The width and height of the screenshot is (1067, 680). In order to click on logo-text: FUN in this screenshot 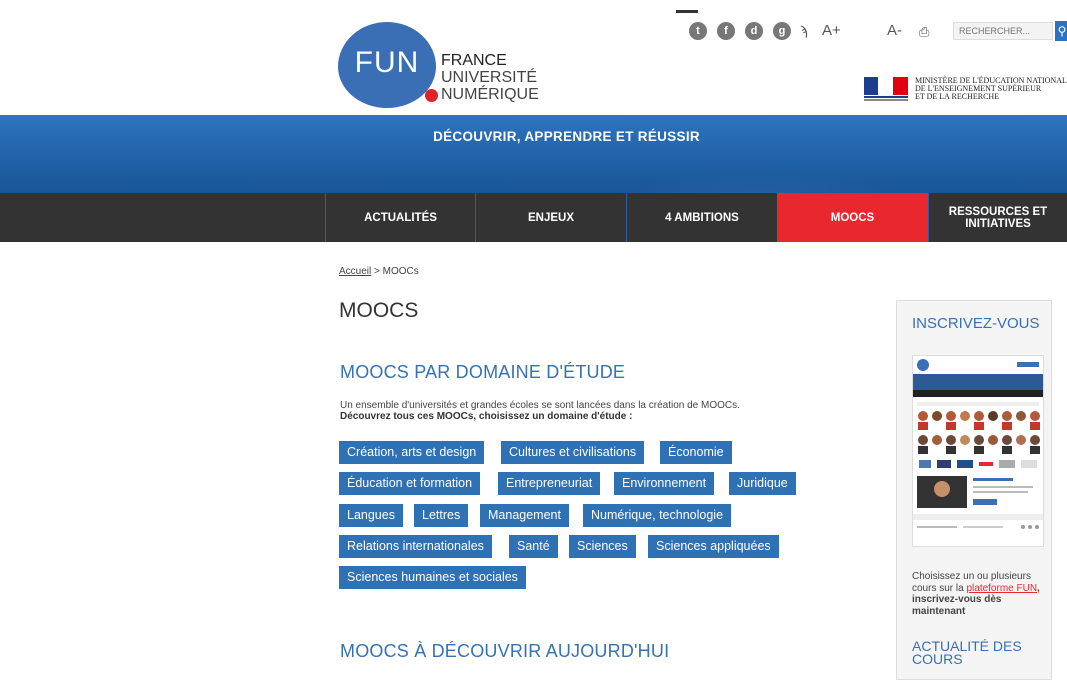, I will do `click(387, 62)`.